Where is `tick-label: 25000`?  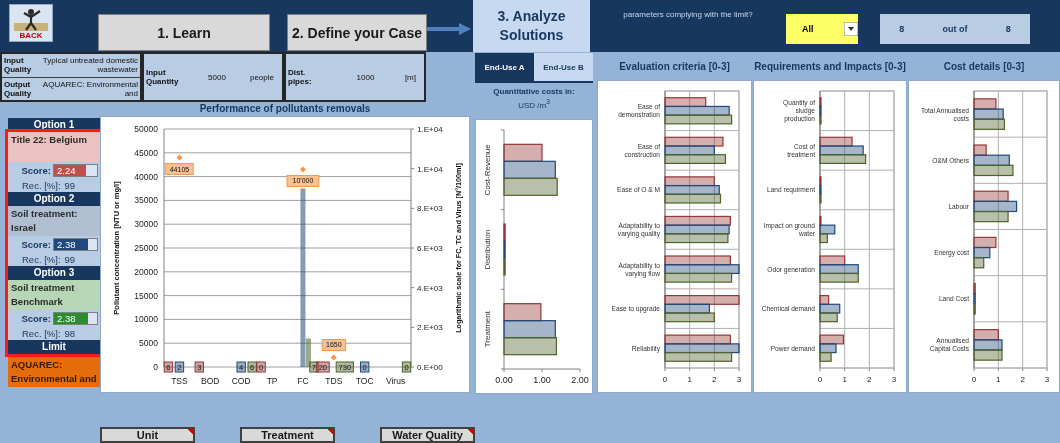
tick-label: 25000 is located at coordinates (146, 248).